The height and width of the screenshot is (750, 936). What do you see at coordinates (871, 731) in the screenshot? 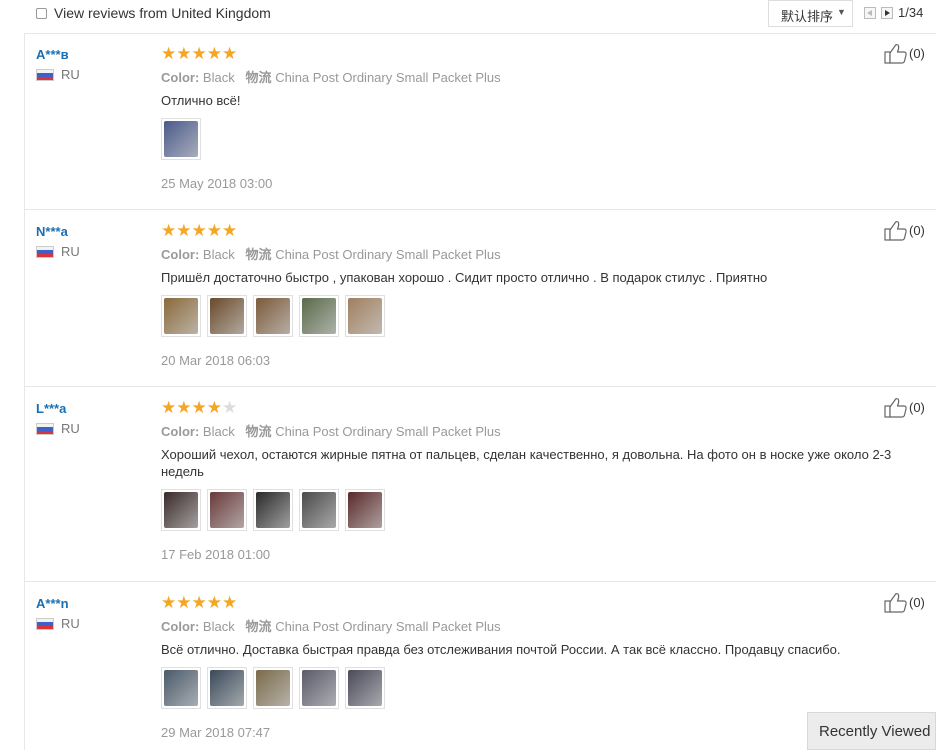
I see `recently-viewed-button: Recently Viewed` at bounding box center [871, 731].